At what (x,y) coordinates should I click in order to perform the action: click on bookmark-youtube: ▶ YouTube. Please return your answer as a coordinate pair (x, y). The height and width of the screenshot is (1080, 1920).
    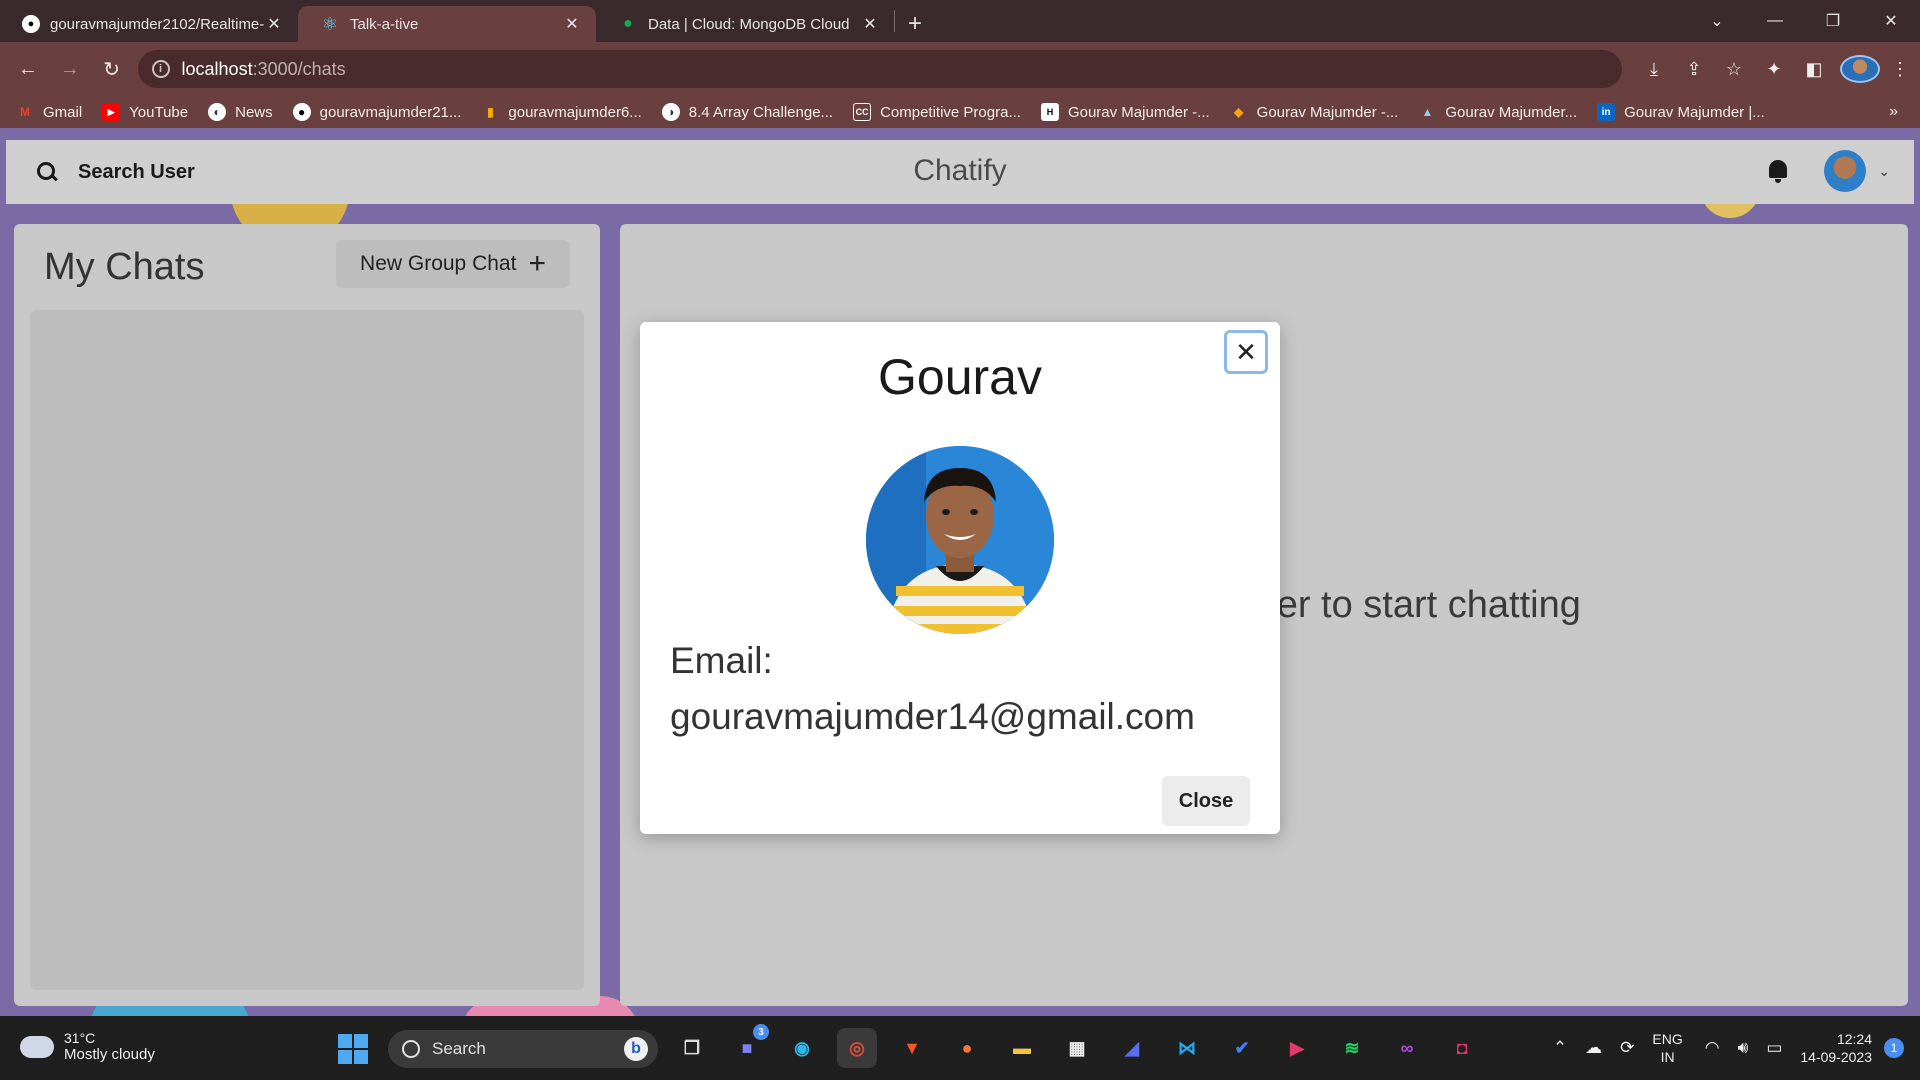
    Looking at the image, I should click on (145, 112).